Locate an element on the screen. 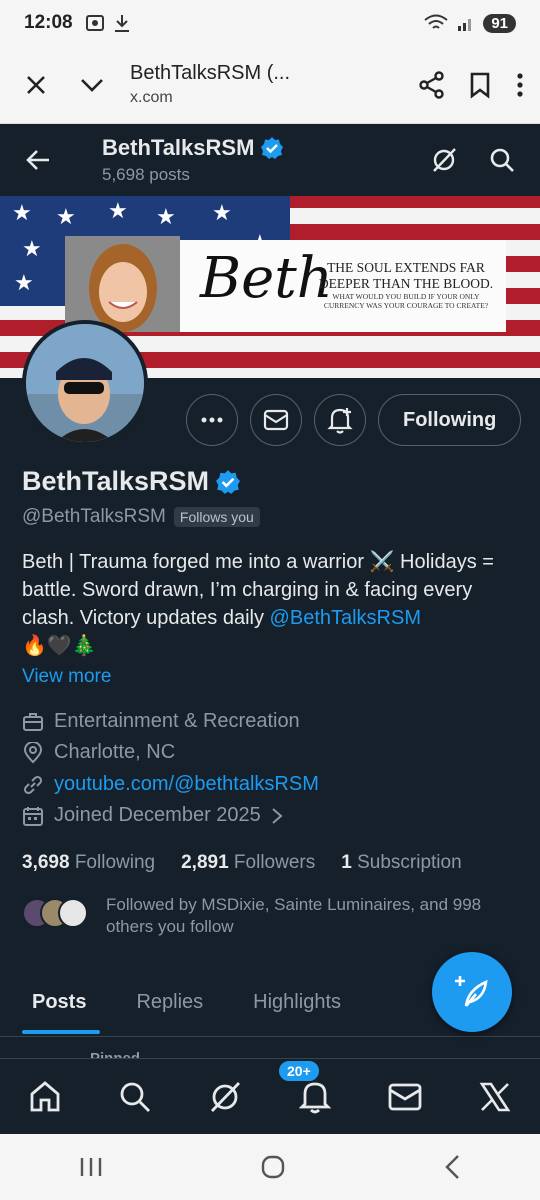 Image resolution: width=540 pixels, height=1200 pixels. briefcase-icon is located at coordinates (33, 721).